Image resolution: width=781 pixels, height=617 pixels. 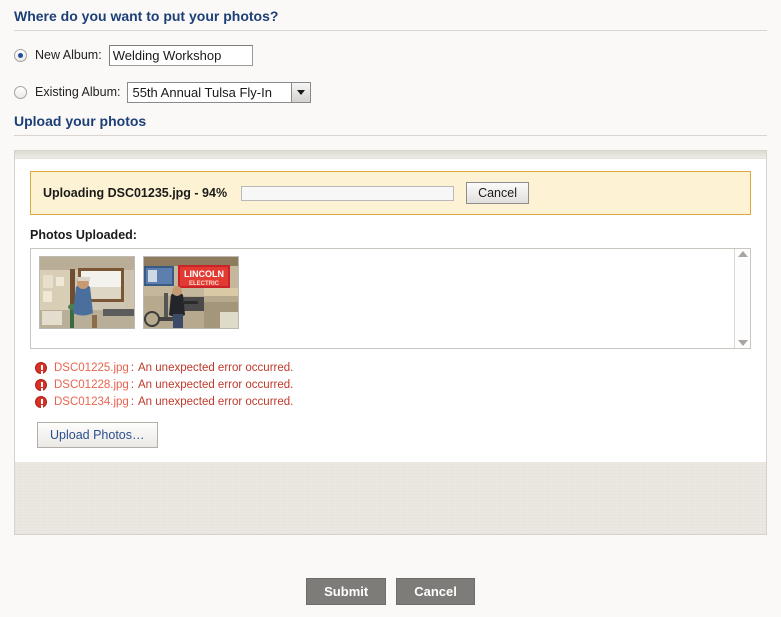 I want to click on error-file-name: DSC01234.jpg, so click(x=91, y=402).